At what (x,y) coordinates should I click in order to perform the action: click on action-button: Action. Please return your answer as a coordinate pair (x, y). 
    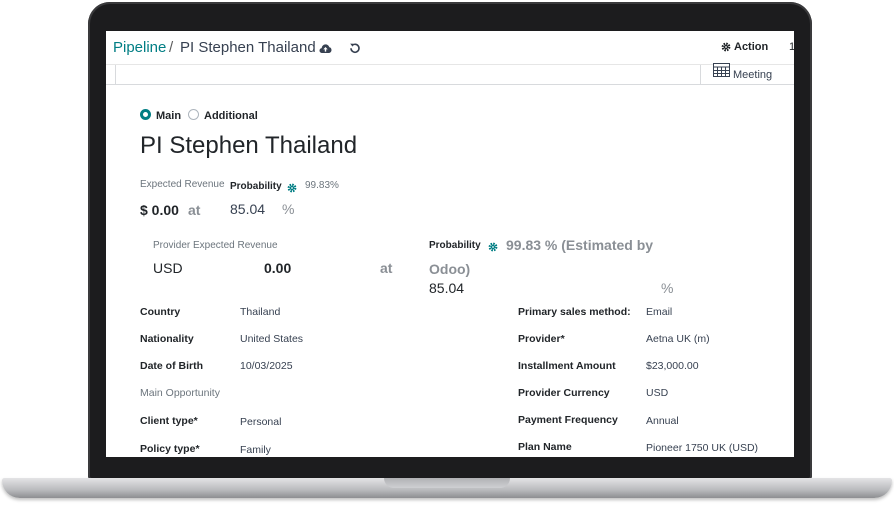
    Looking at the image, I should click on (744, 47).